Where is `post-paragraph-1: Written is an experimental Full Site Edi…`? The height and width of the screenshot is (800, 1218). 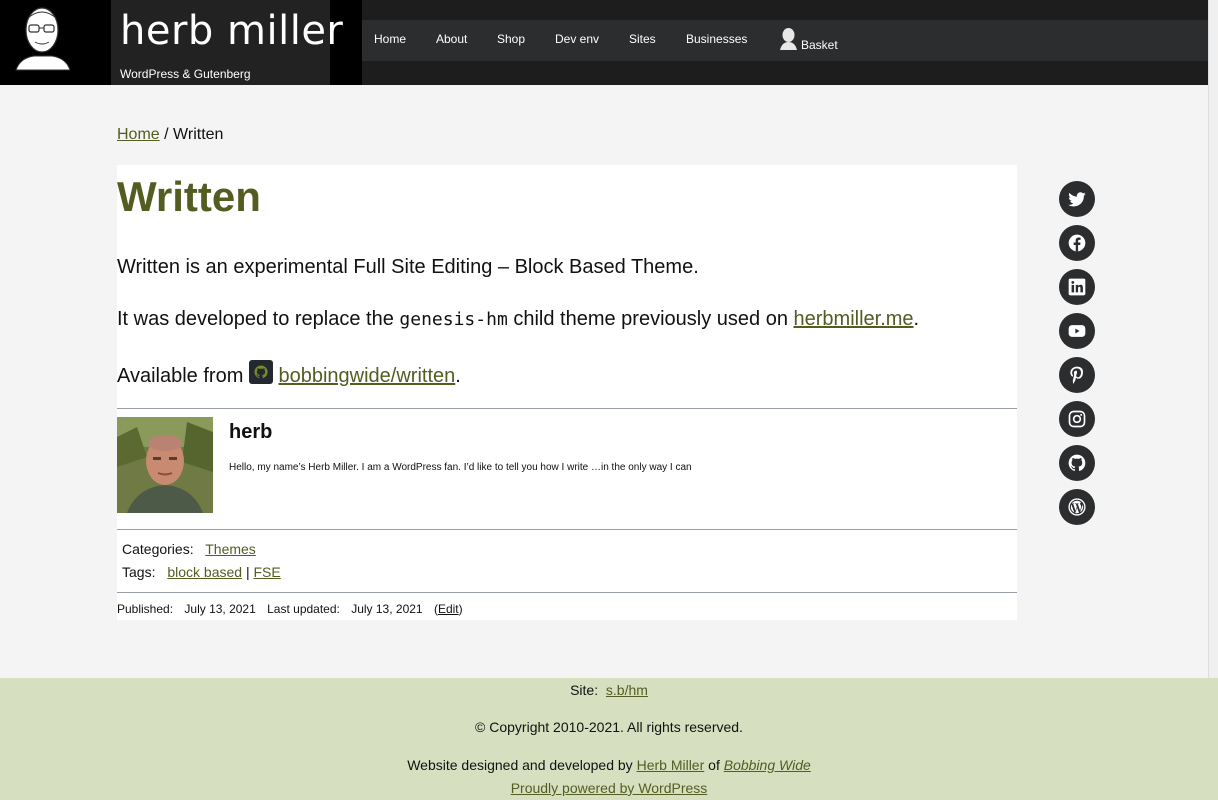
post-paragraph-1: Written is an experimental Full Site Edi… is located at coordinates (408, 267).